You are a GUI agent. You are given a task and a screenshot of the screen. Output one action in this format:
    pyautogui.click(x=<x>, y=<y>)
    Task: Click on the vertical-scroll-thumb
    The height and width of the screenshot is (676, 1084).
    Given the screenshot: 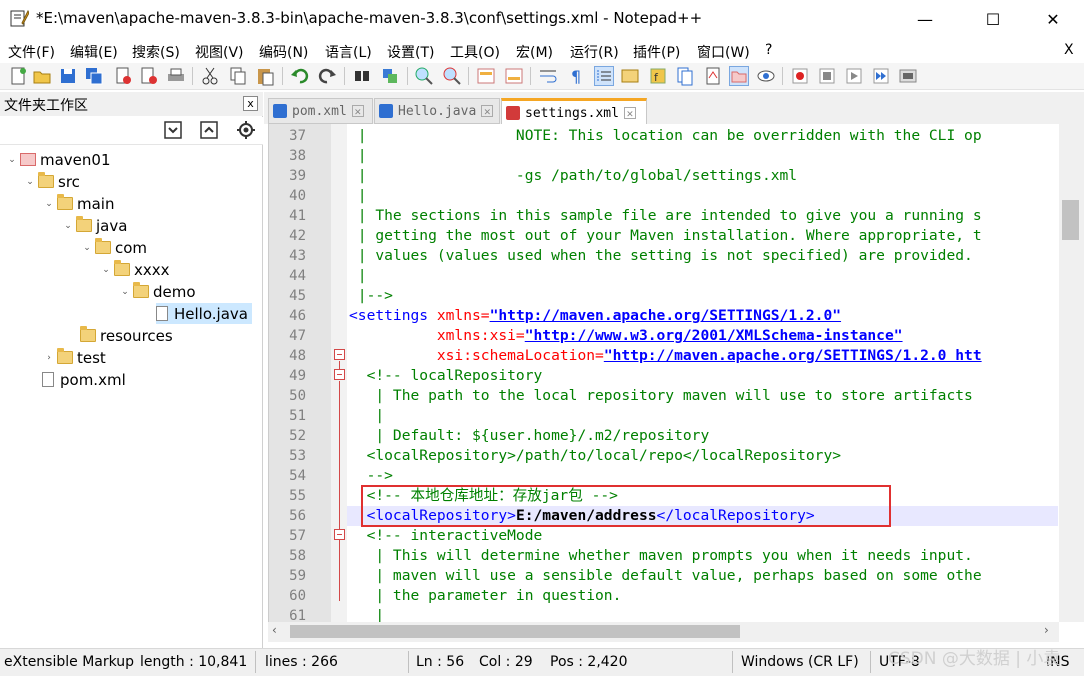 What is the action you would take?
    pyautogui.click(x=1070, y=220)
    